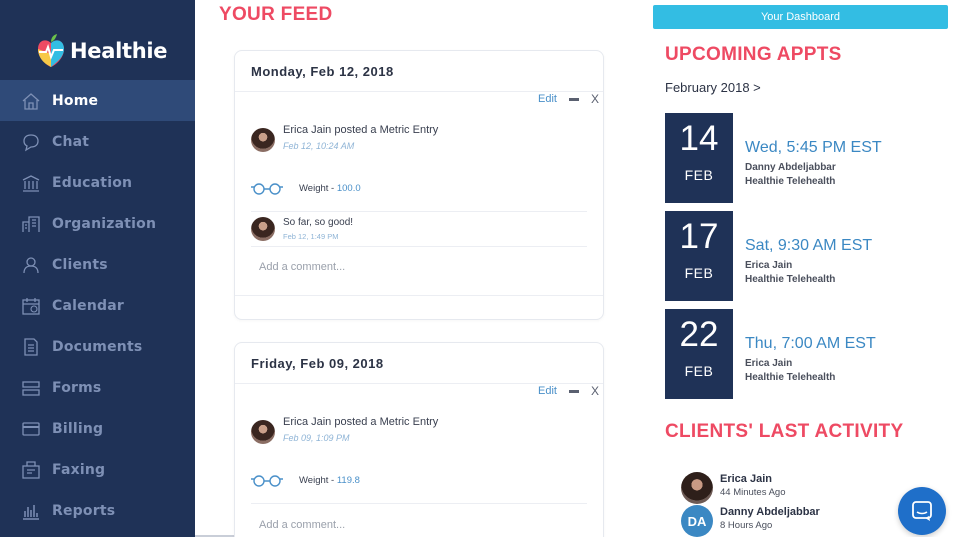 The image size is (960, 537). What do you see at coordinates (31, 183) in the screenshot?
I see `education-icon` at bounding box center [31, 183].